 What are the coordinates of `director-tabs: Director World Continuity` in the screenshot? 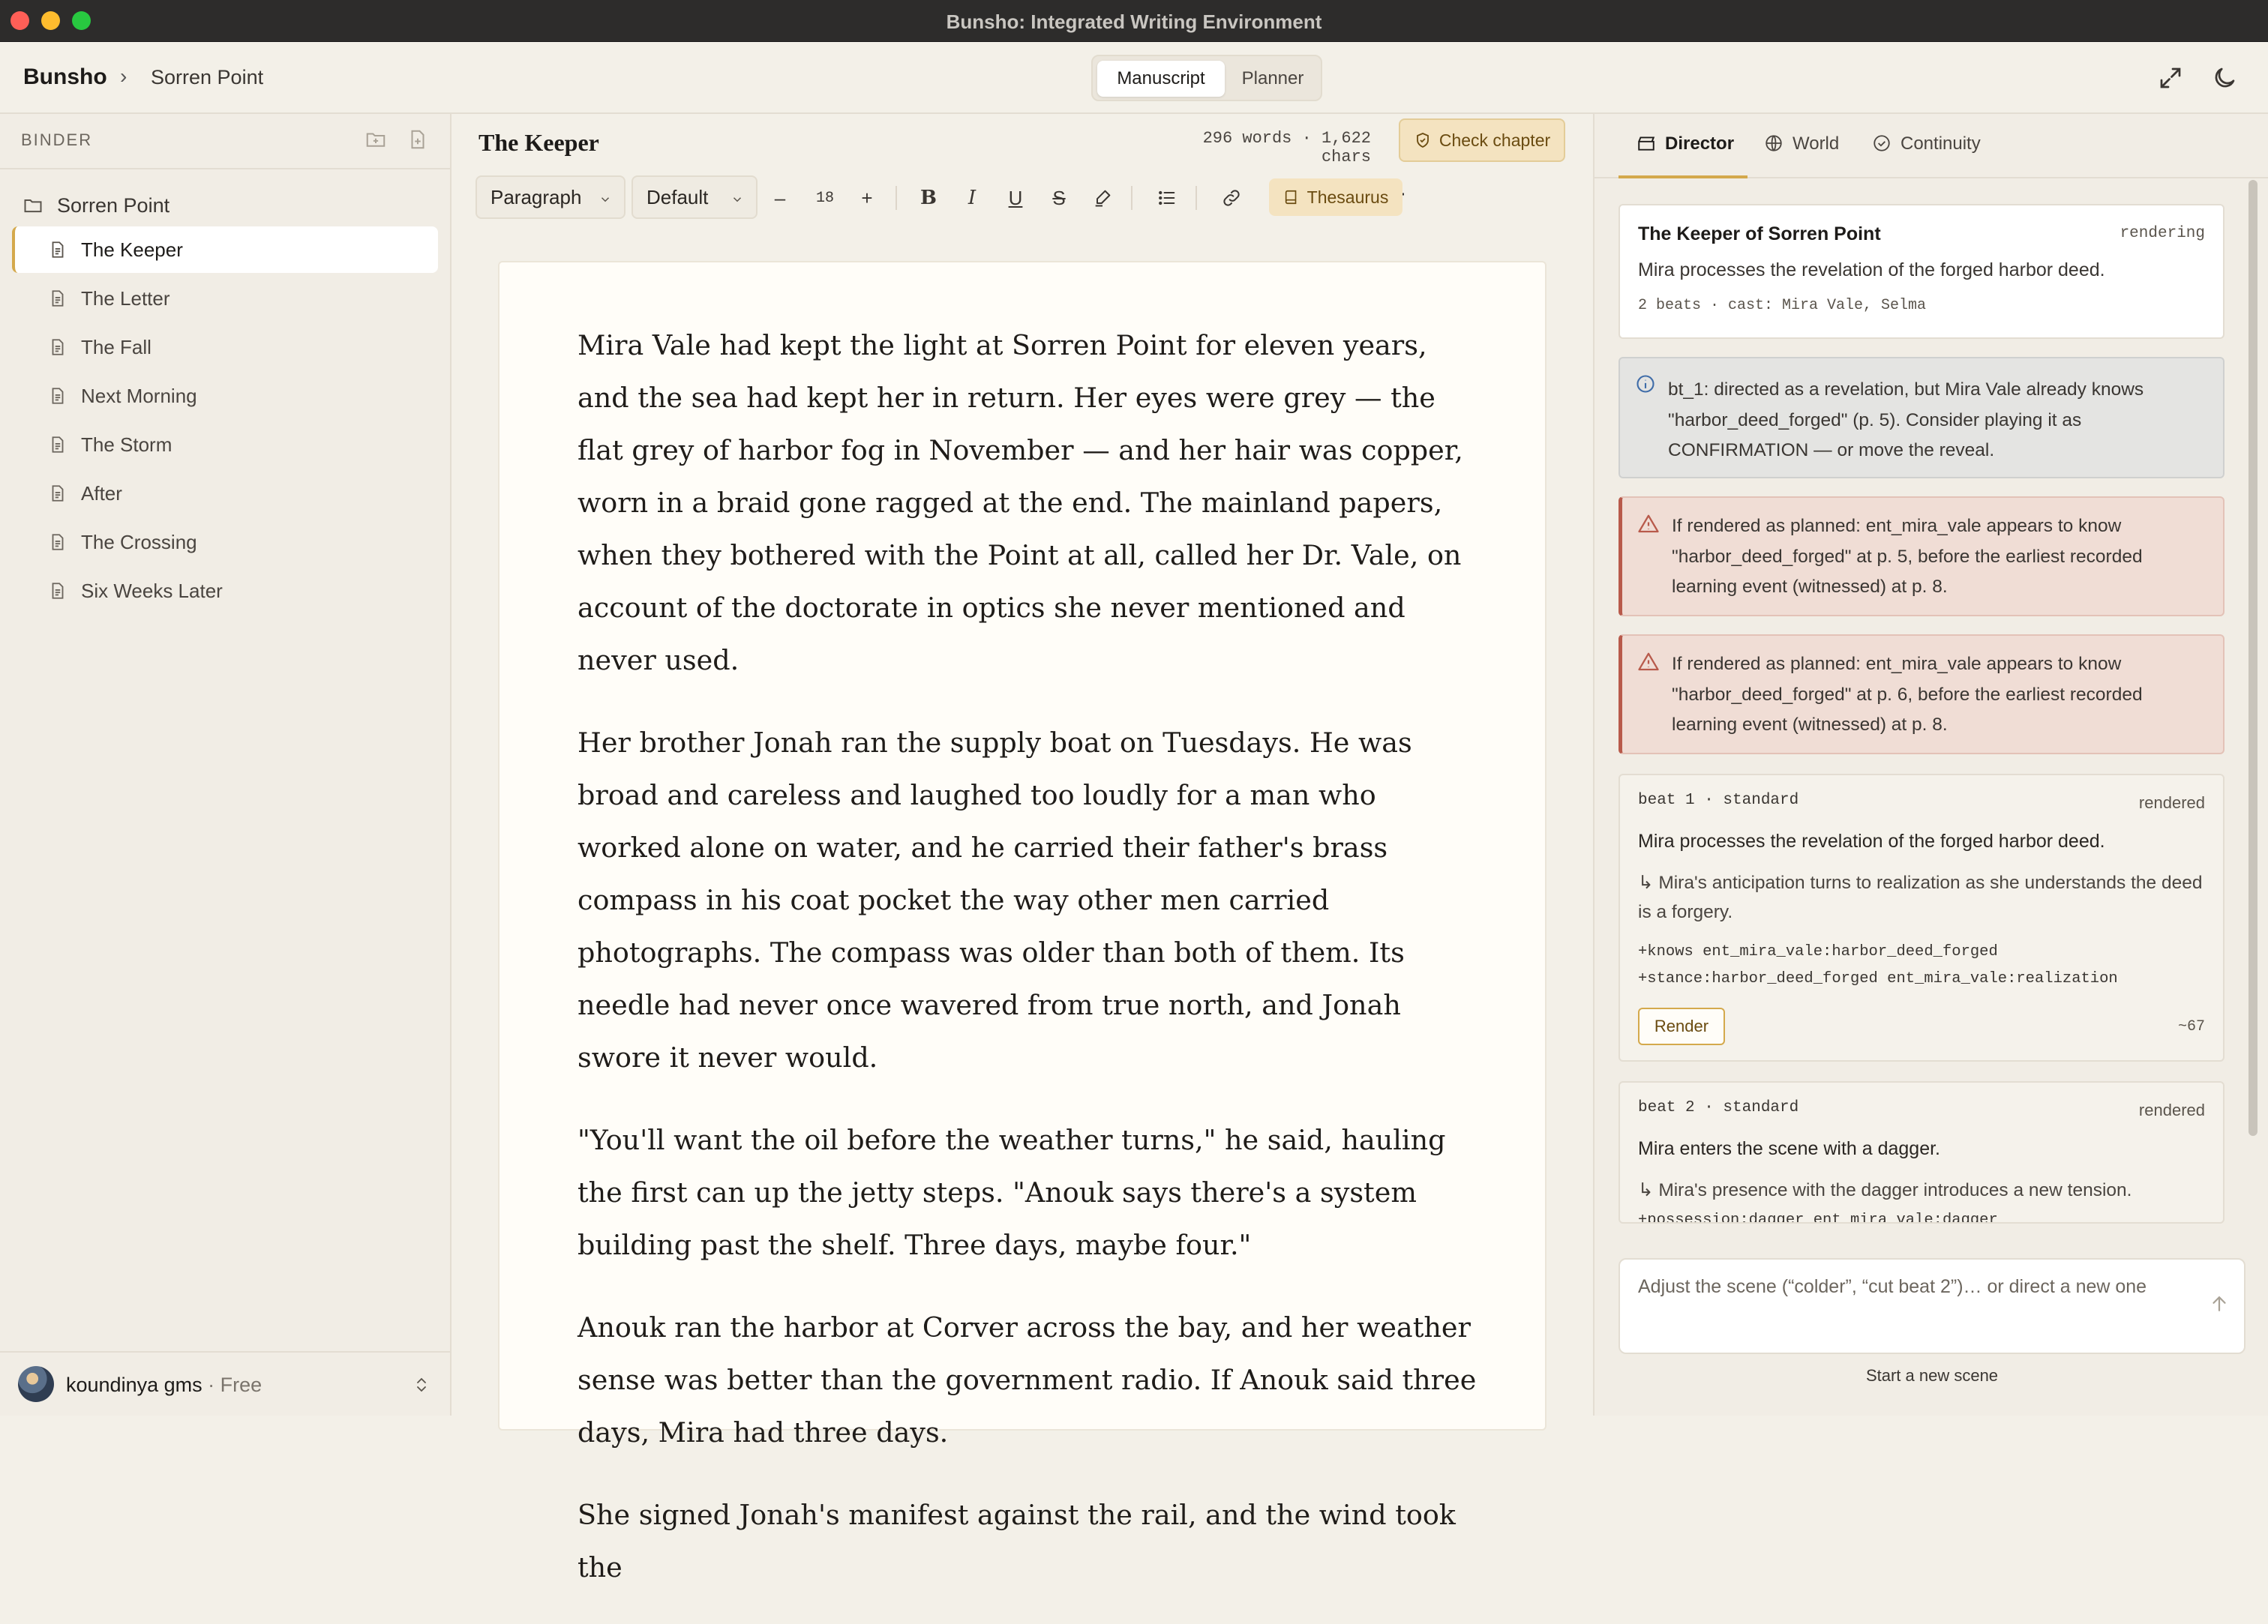 It's located at (1931, 146).